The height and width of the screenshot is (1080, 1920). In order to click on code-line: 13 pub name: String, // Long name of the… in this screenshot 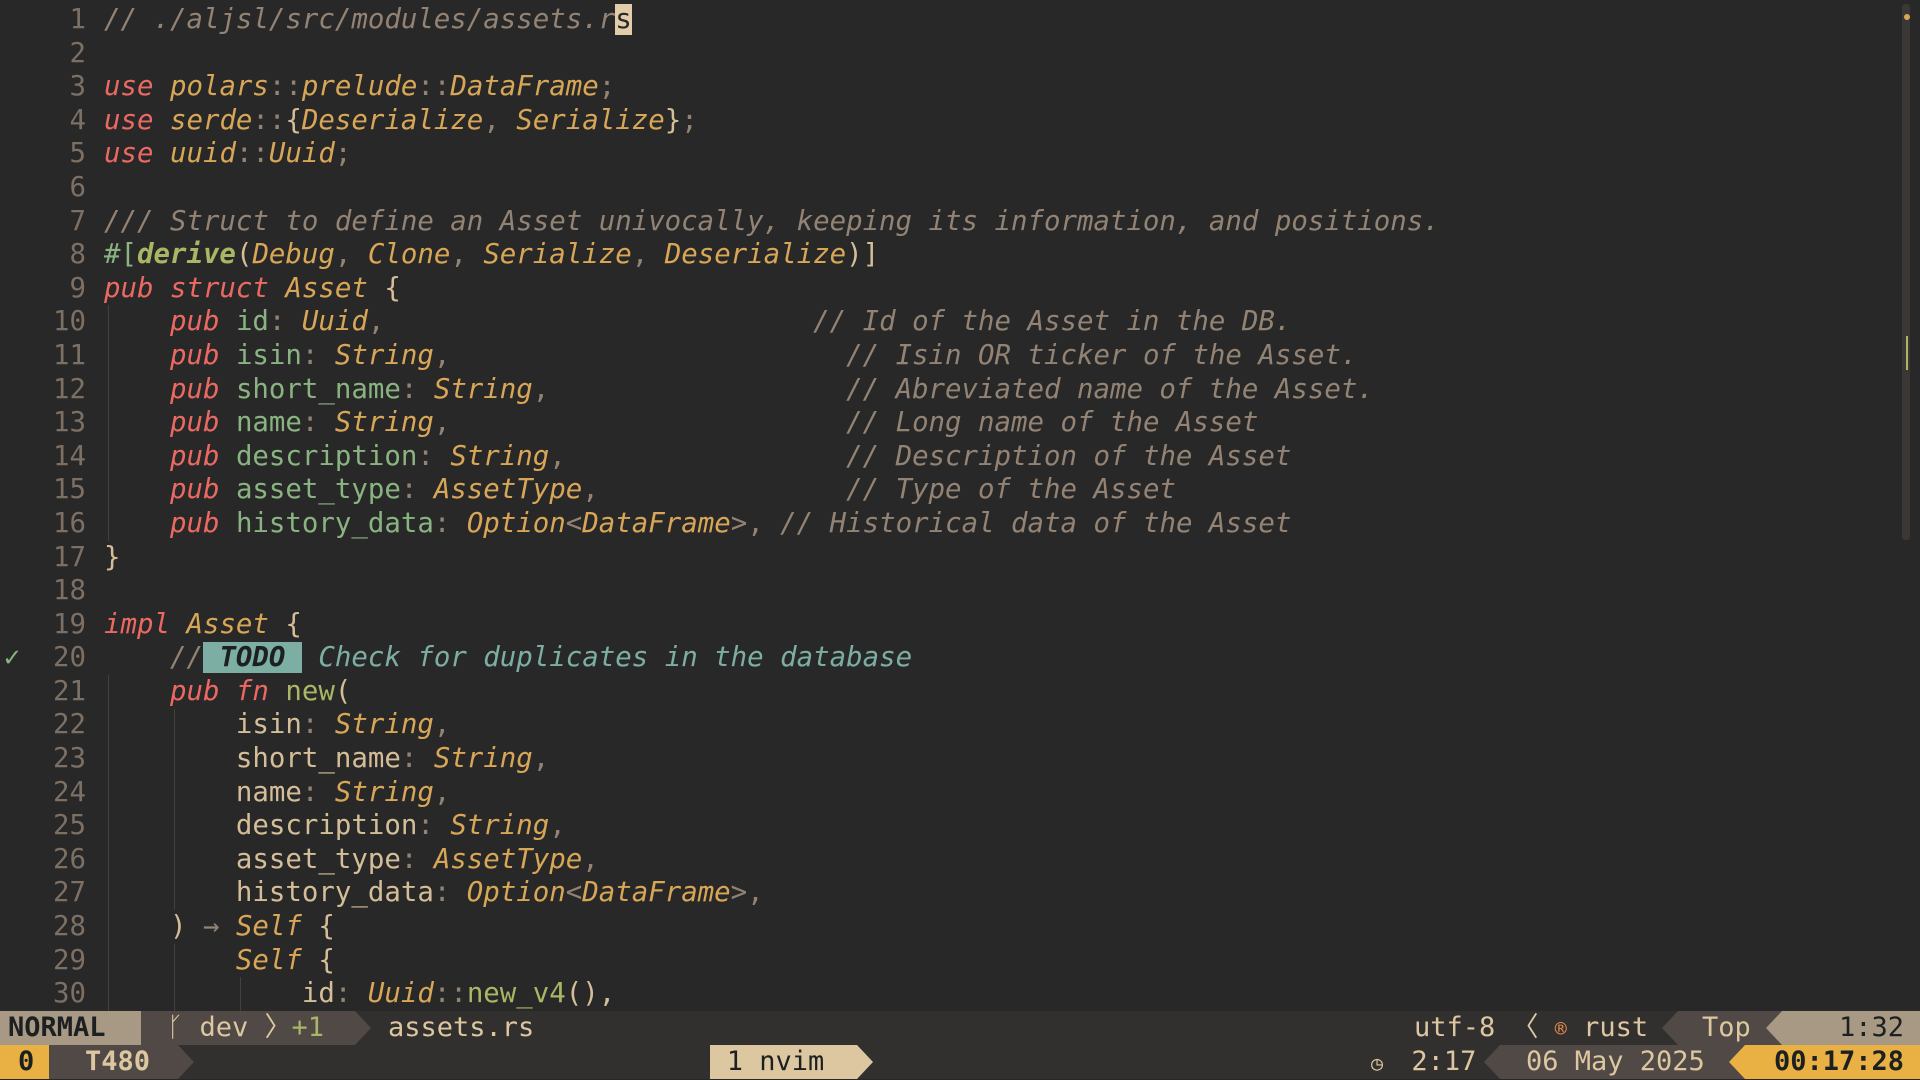, I will do `click(950, 423)`.